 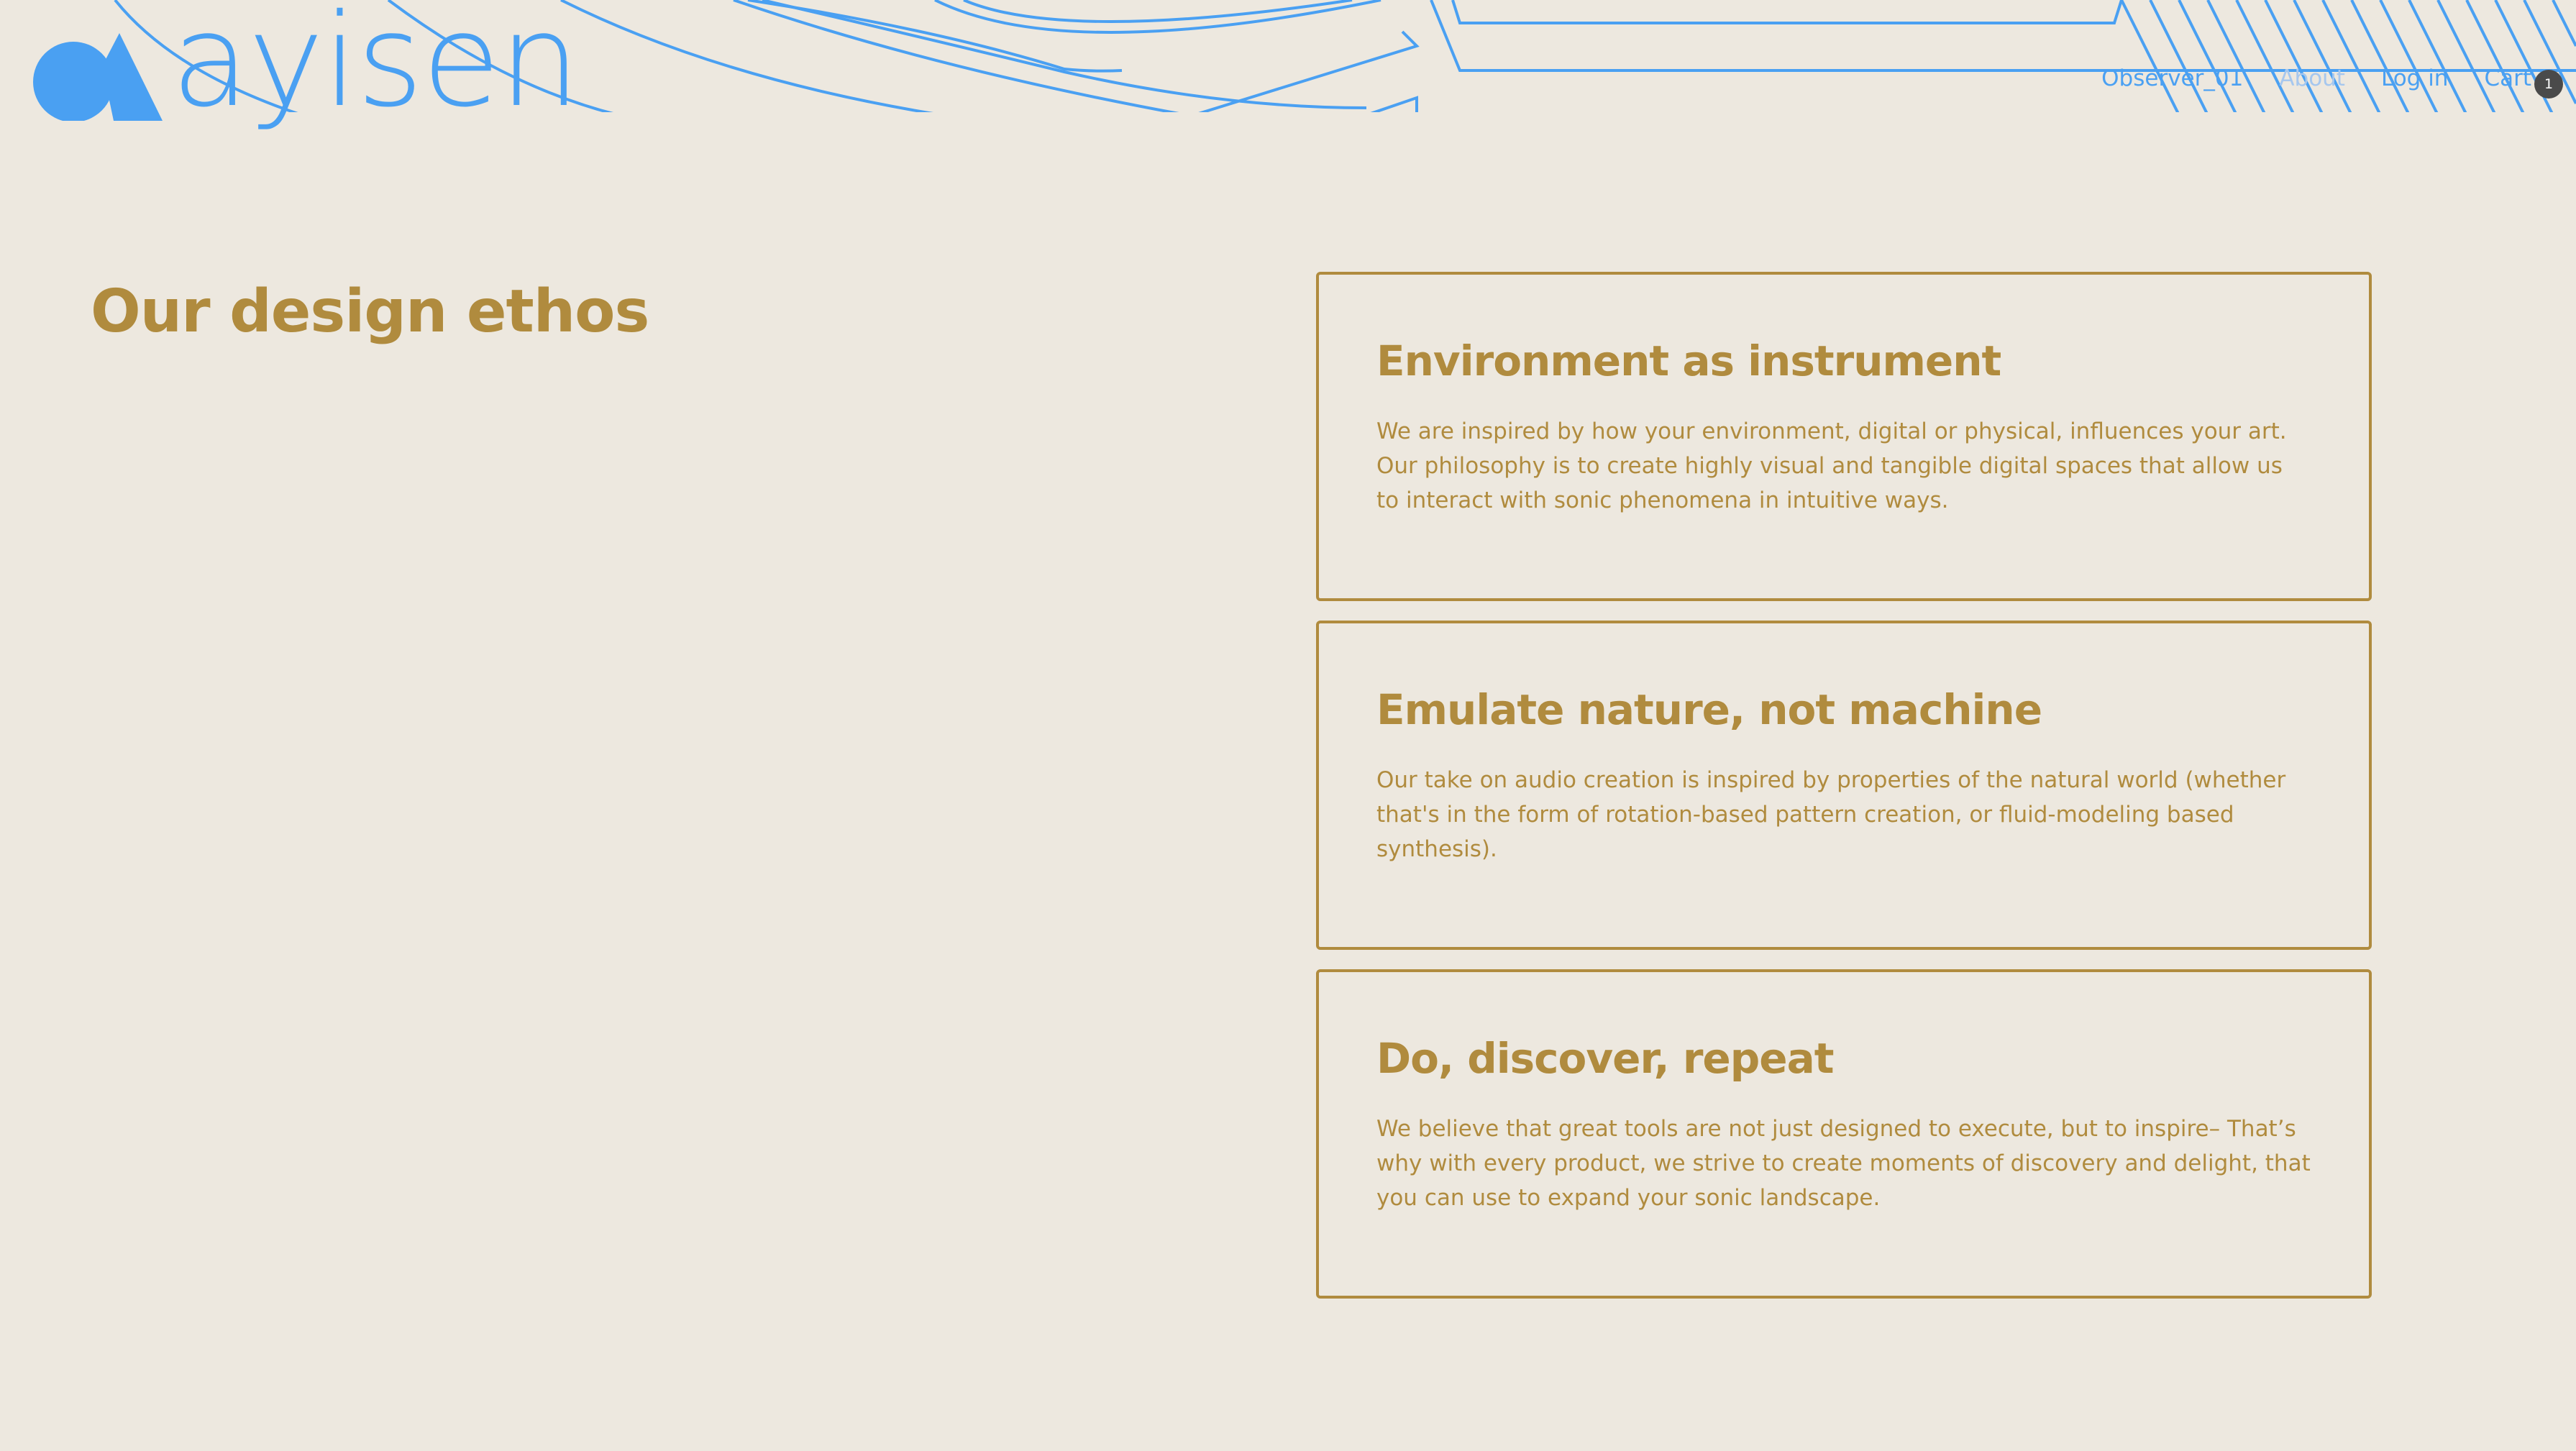 What do you see at coordinates (98, 77) in the screenshot?
I see `logo-mark-icon` at bounding box center [98, 77].